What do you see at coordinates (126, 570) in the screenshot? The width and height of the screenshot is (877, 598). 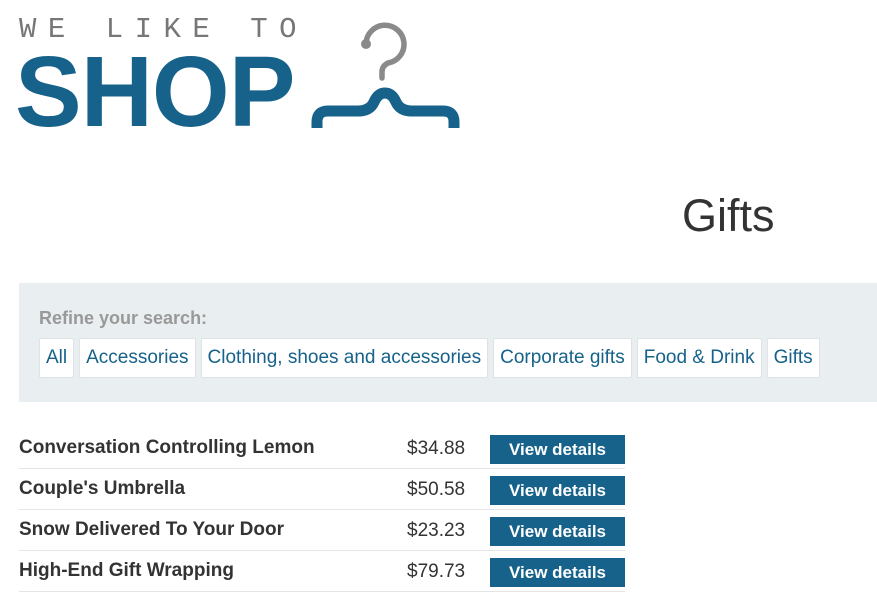 I see `product-name: High-End Gift Wrapping` at bounding box center [126, 570].